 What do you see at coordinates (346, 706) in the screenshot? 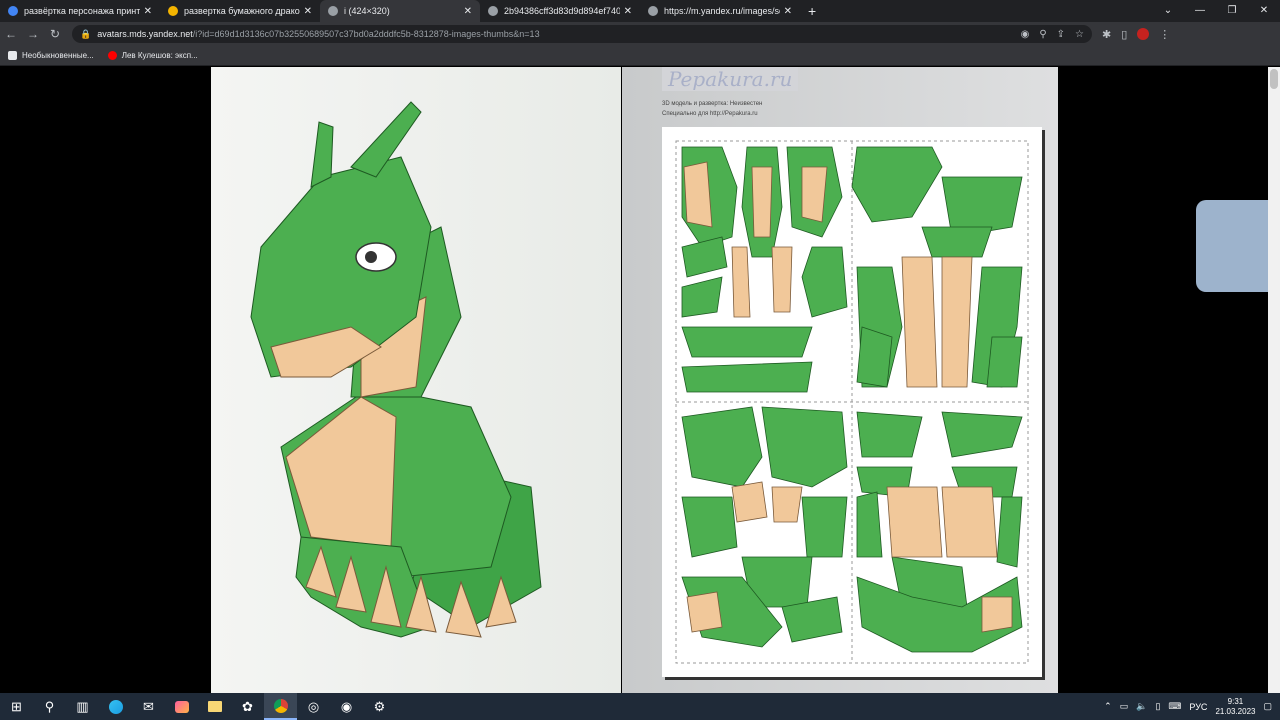
I see `media-app-icon: ◉` at bounding box center [346, 706].